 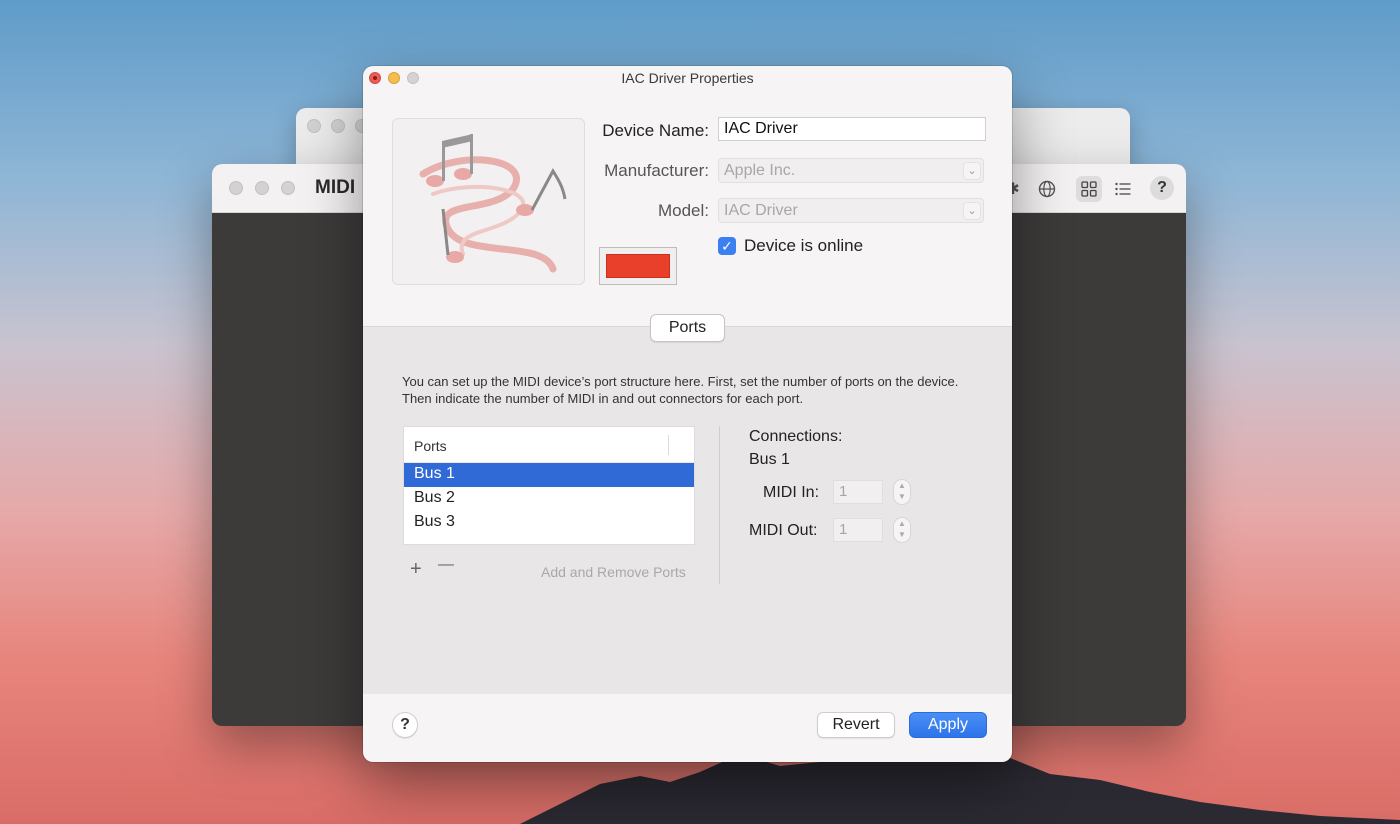 What do you see at coordinates (783, 530) in the screenshot?
I see `midi-out-label: MIDI Out:` at bounding box center [783, 530].